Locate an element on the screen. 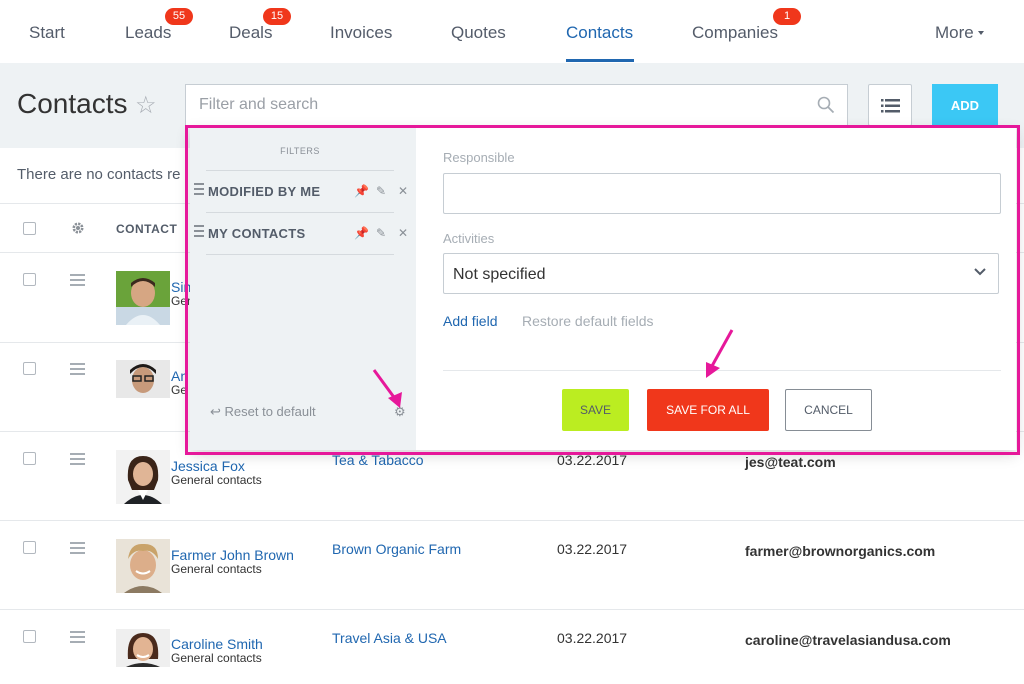 This screenshot has width=1024, height=684. nav-item-start: Start is located at coordinates (47, 31).